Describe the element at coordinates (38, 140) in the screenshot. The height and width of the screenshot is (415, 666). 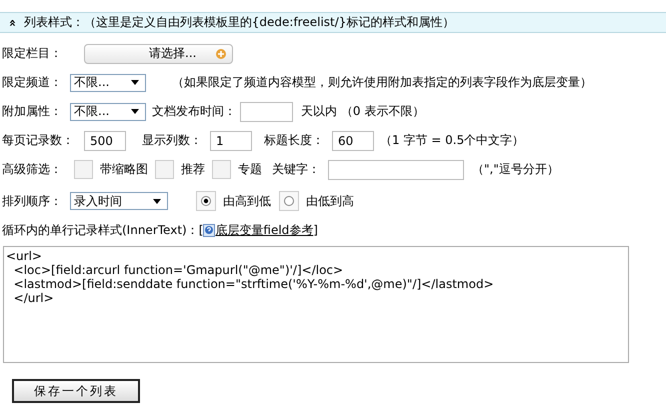
I see `field-label: 每页记录数：` at that location.